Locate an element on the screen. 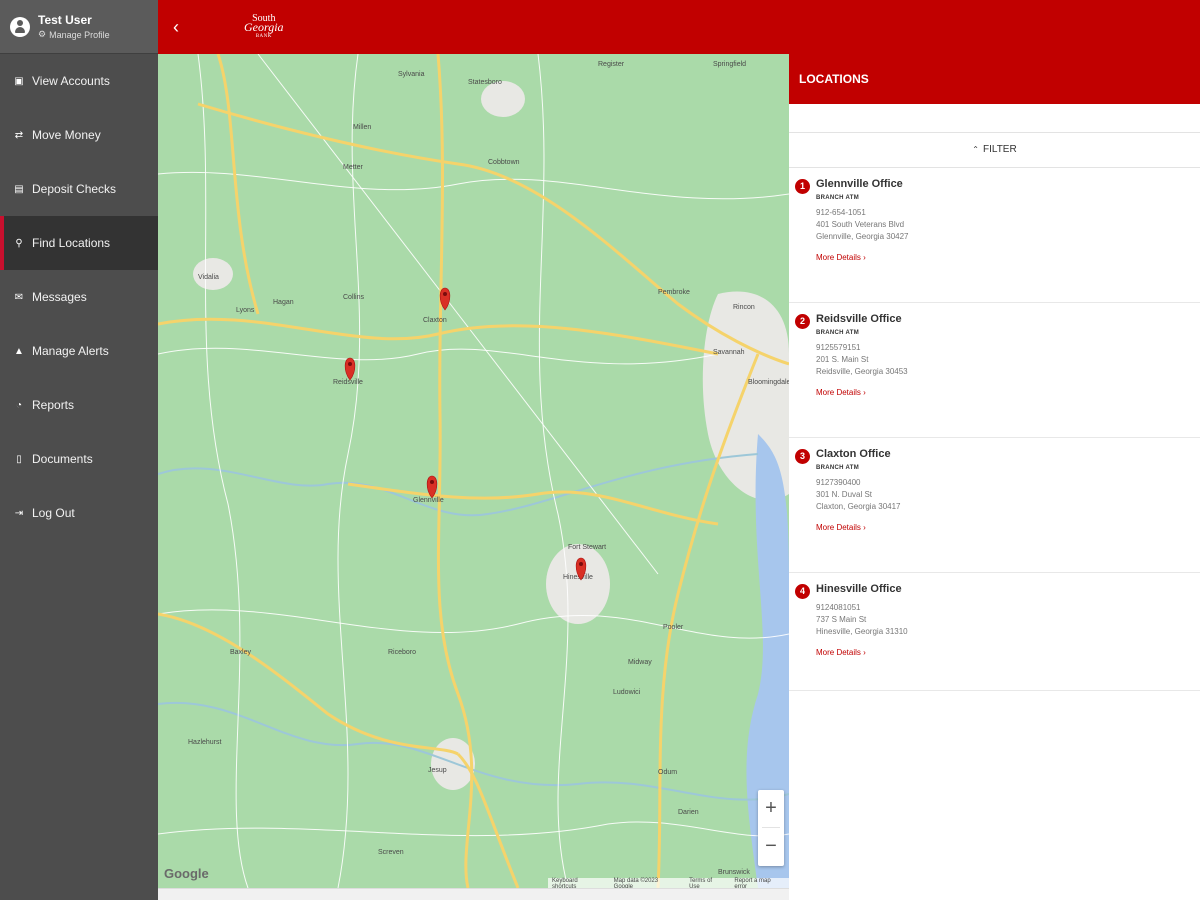 The image size is (1200, 900). map-town-label: Fort Stewart is located at coordinates (587, 547).